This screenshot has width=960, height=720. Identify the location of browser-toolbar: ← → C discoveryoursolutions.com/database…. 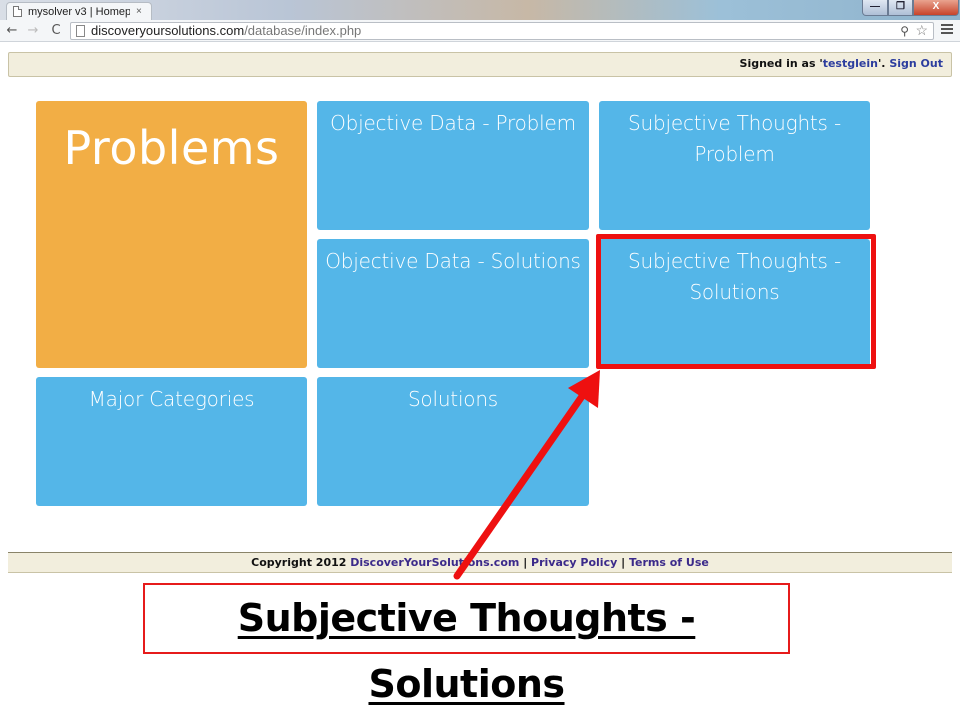
(480, 31).